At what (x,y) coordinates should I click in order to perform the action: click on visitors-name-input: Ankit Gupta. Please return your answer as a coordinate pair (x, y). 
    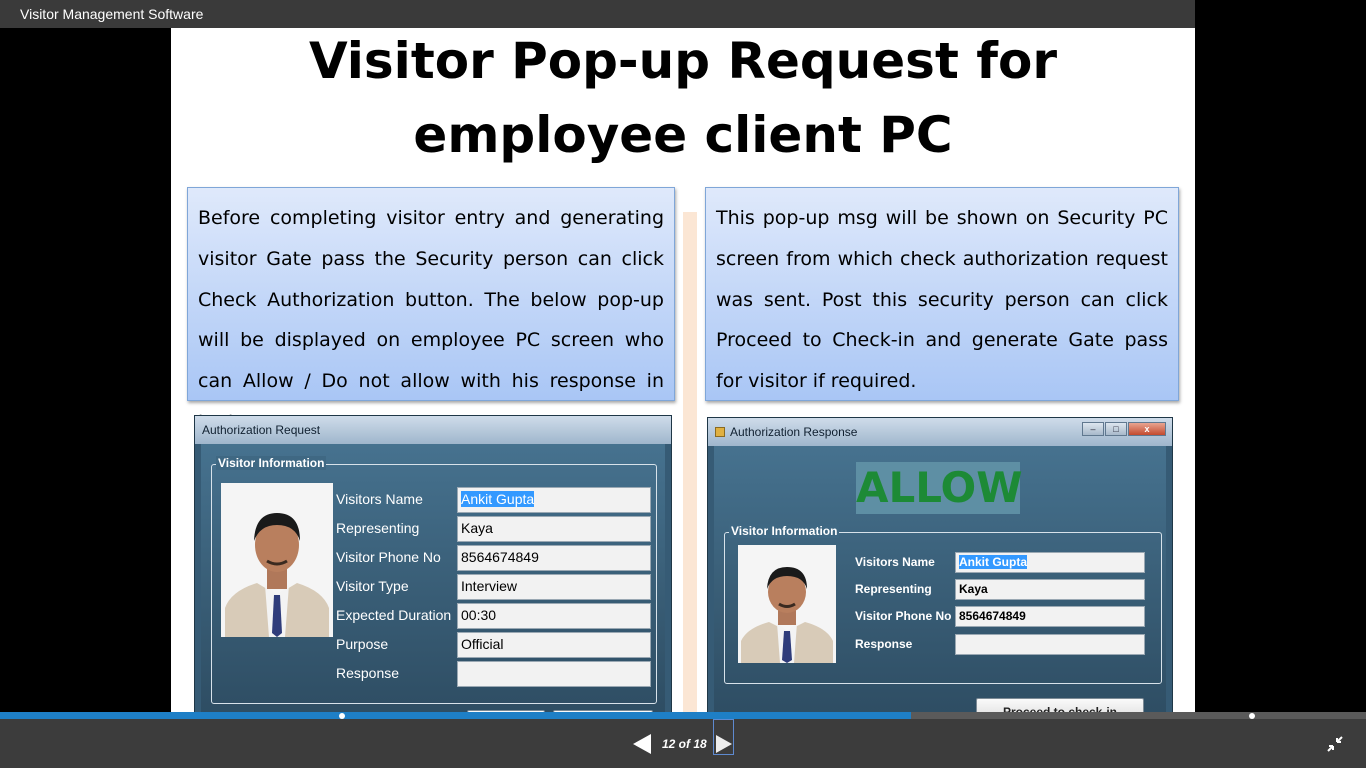
    Looking at the image, I should click on (554, 500).